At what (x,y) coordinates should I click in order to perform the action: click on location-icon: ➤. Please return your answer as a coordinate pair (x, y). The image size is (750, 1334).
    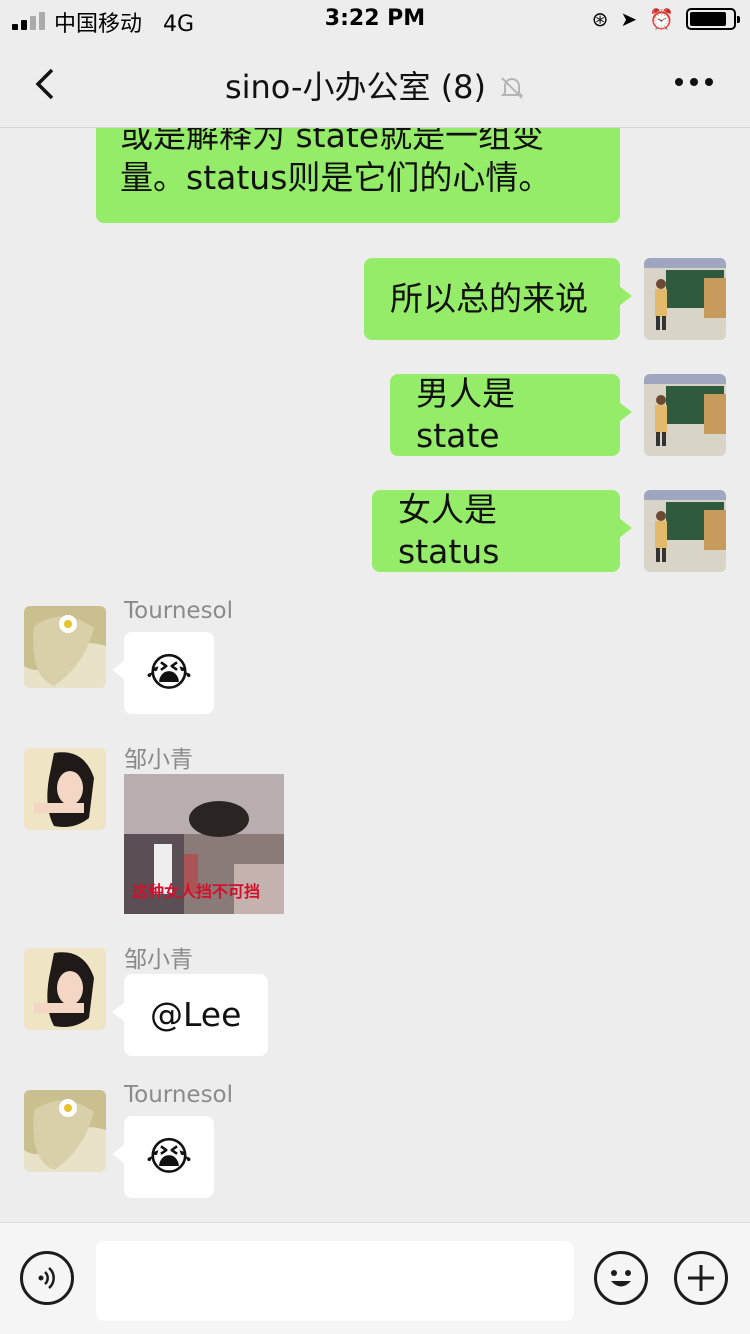
    Looking at the image, I should click on (629, 19).